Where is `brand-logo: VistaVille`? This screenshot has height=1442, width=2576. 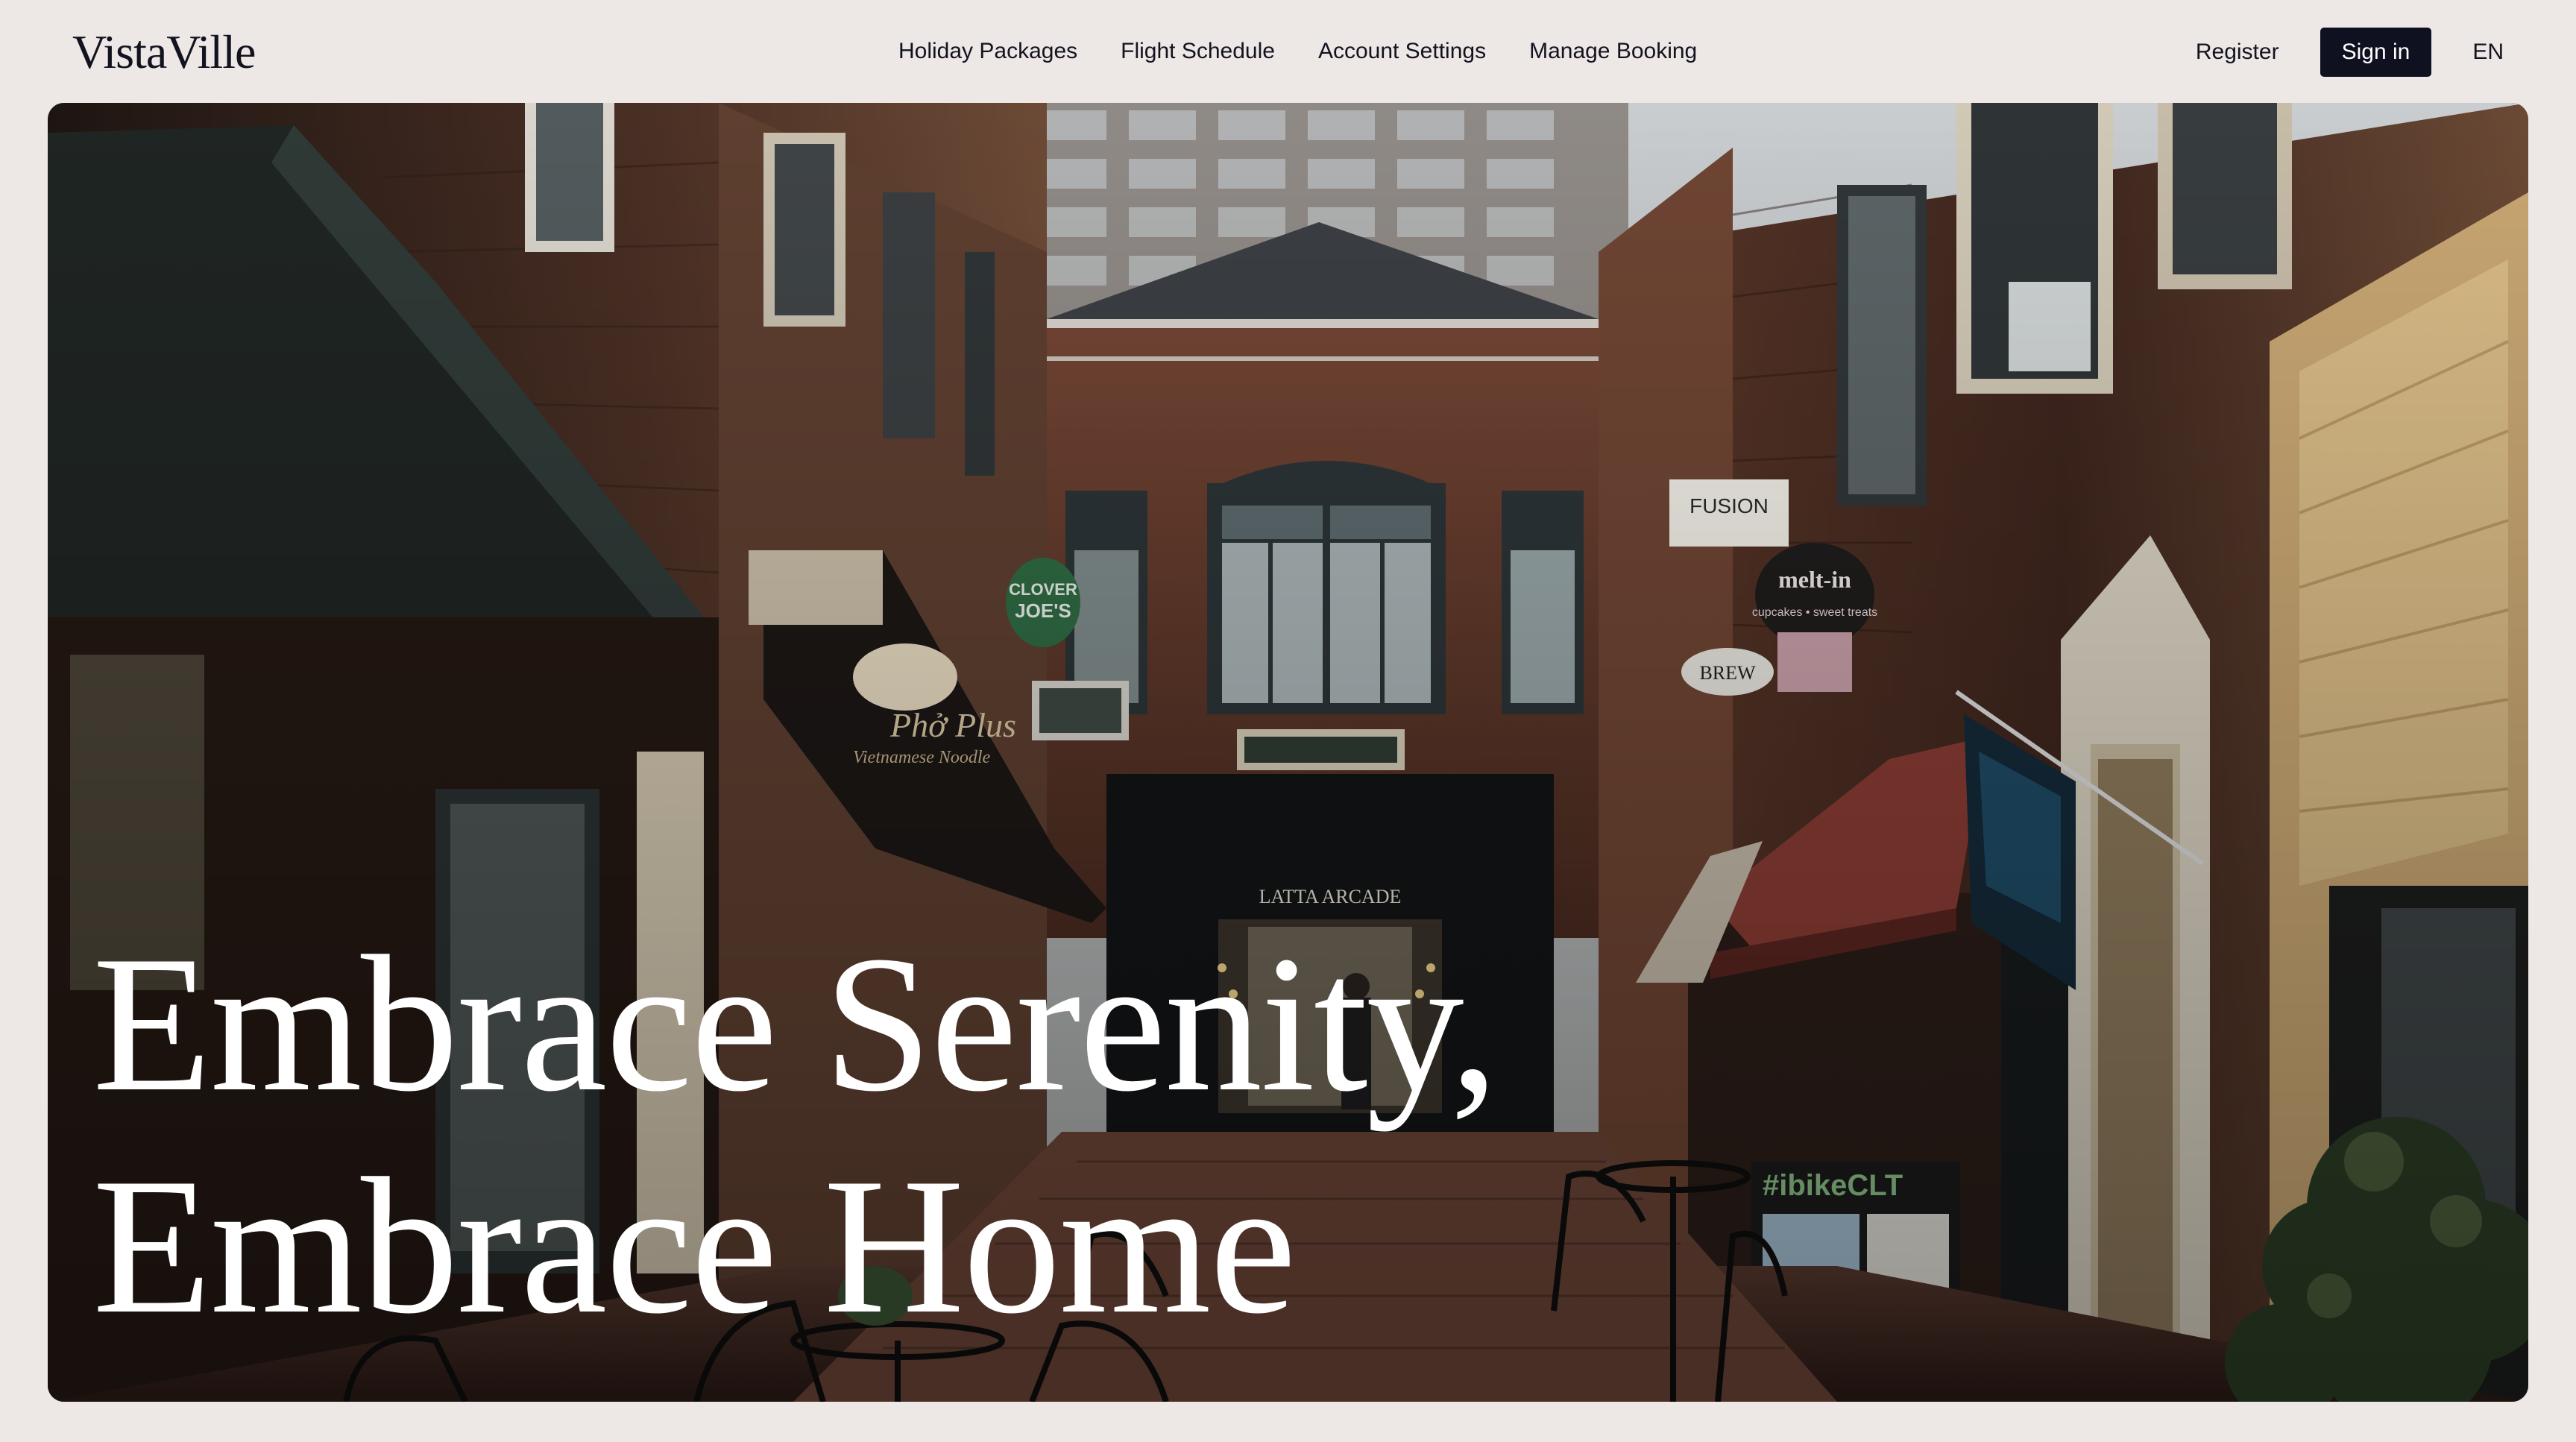 brand-logo: VistaVille is located at coordinates (164, 52).